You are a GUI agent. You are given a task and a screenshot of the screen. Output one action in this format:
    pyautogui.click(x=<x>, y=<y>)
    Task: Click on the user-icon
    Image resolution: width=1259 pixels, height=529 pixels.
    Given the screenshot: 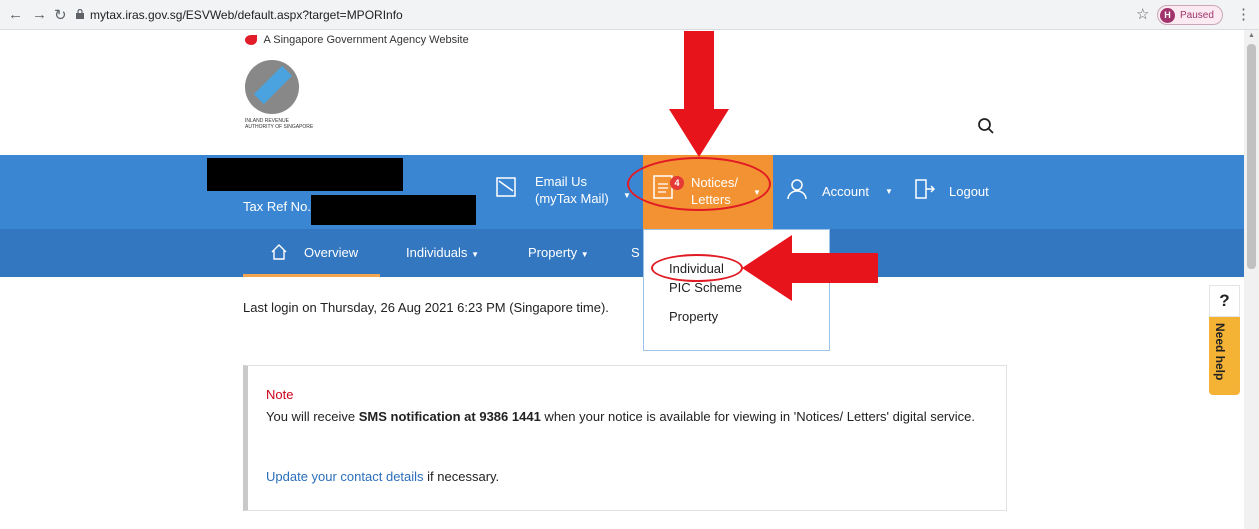 What is the action you would take?
    pyautogui.click(x=797, y=189)
    